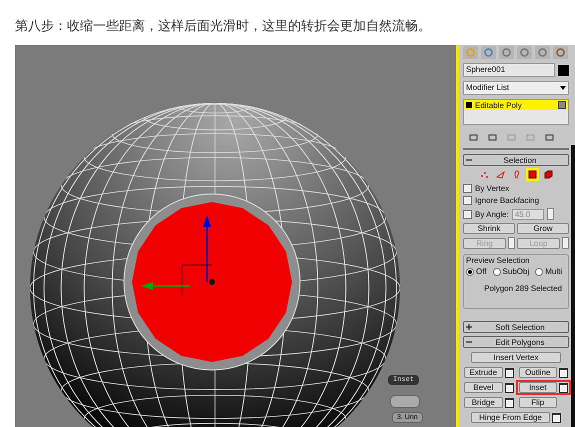 The width and height of the screenshot is (575, 427). I want to click on stack-item: Editable Poly, so click(516, 105).